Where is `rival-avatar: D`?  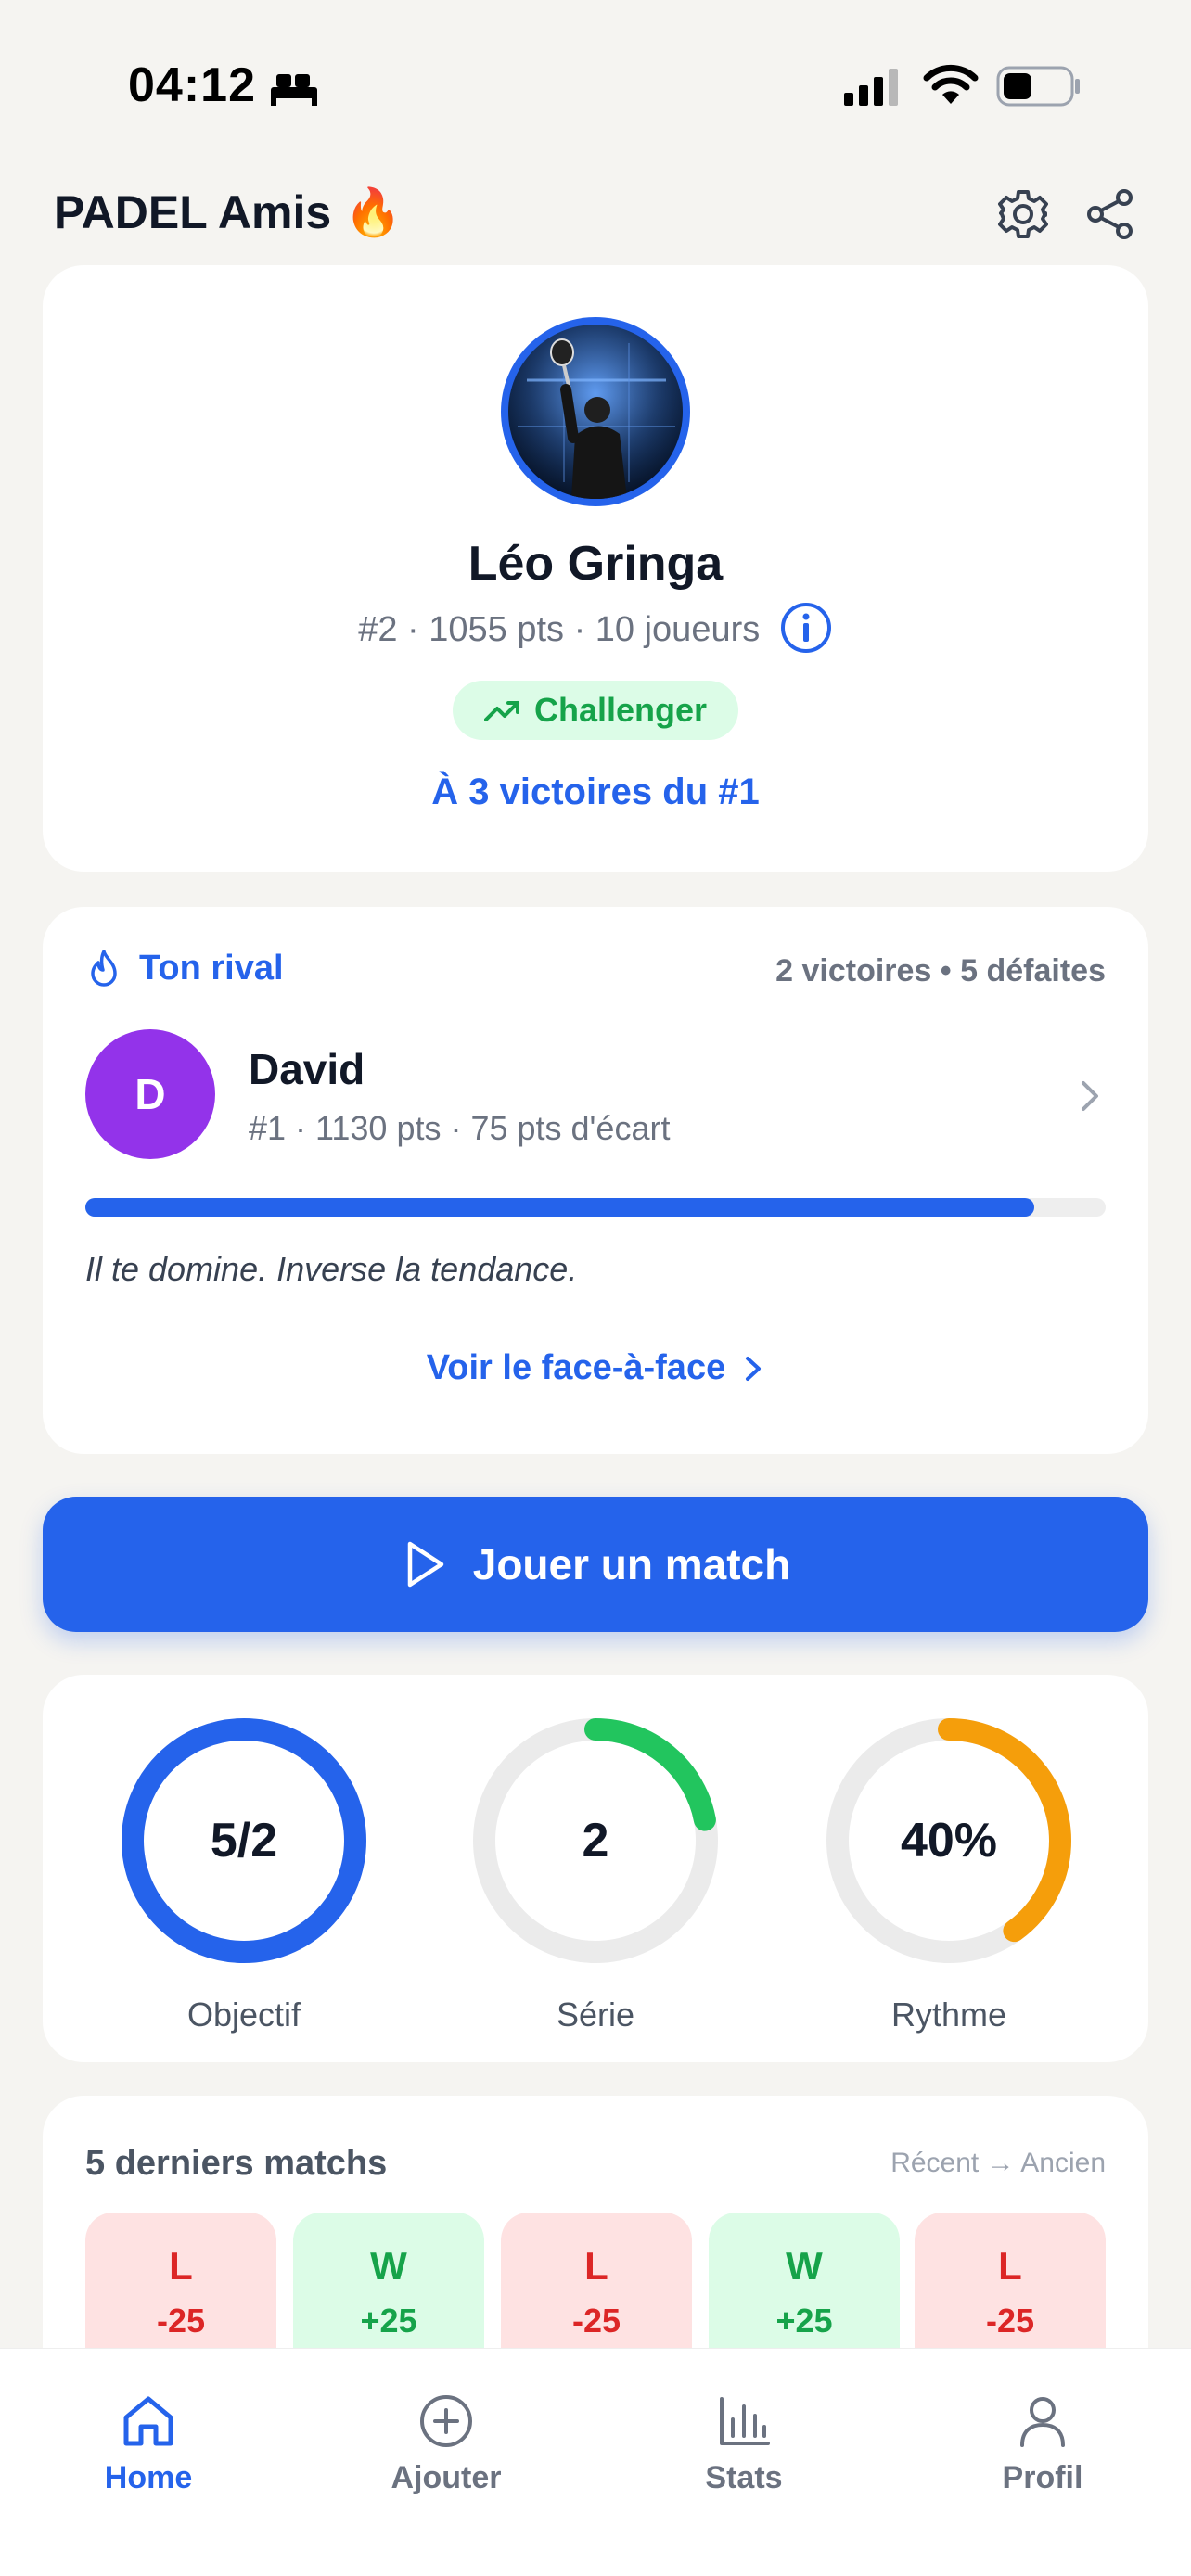 rival-avatar: D is located at coordinates (150, 1094).